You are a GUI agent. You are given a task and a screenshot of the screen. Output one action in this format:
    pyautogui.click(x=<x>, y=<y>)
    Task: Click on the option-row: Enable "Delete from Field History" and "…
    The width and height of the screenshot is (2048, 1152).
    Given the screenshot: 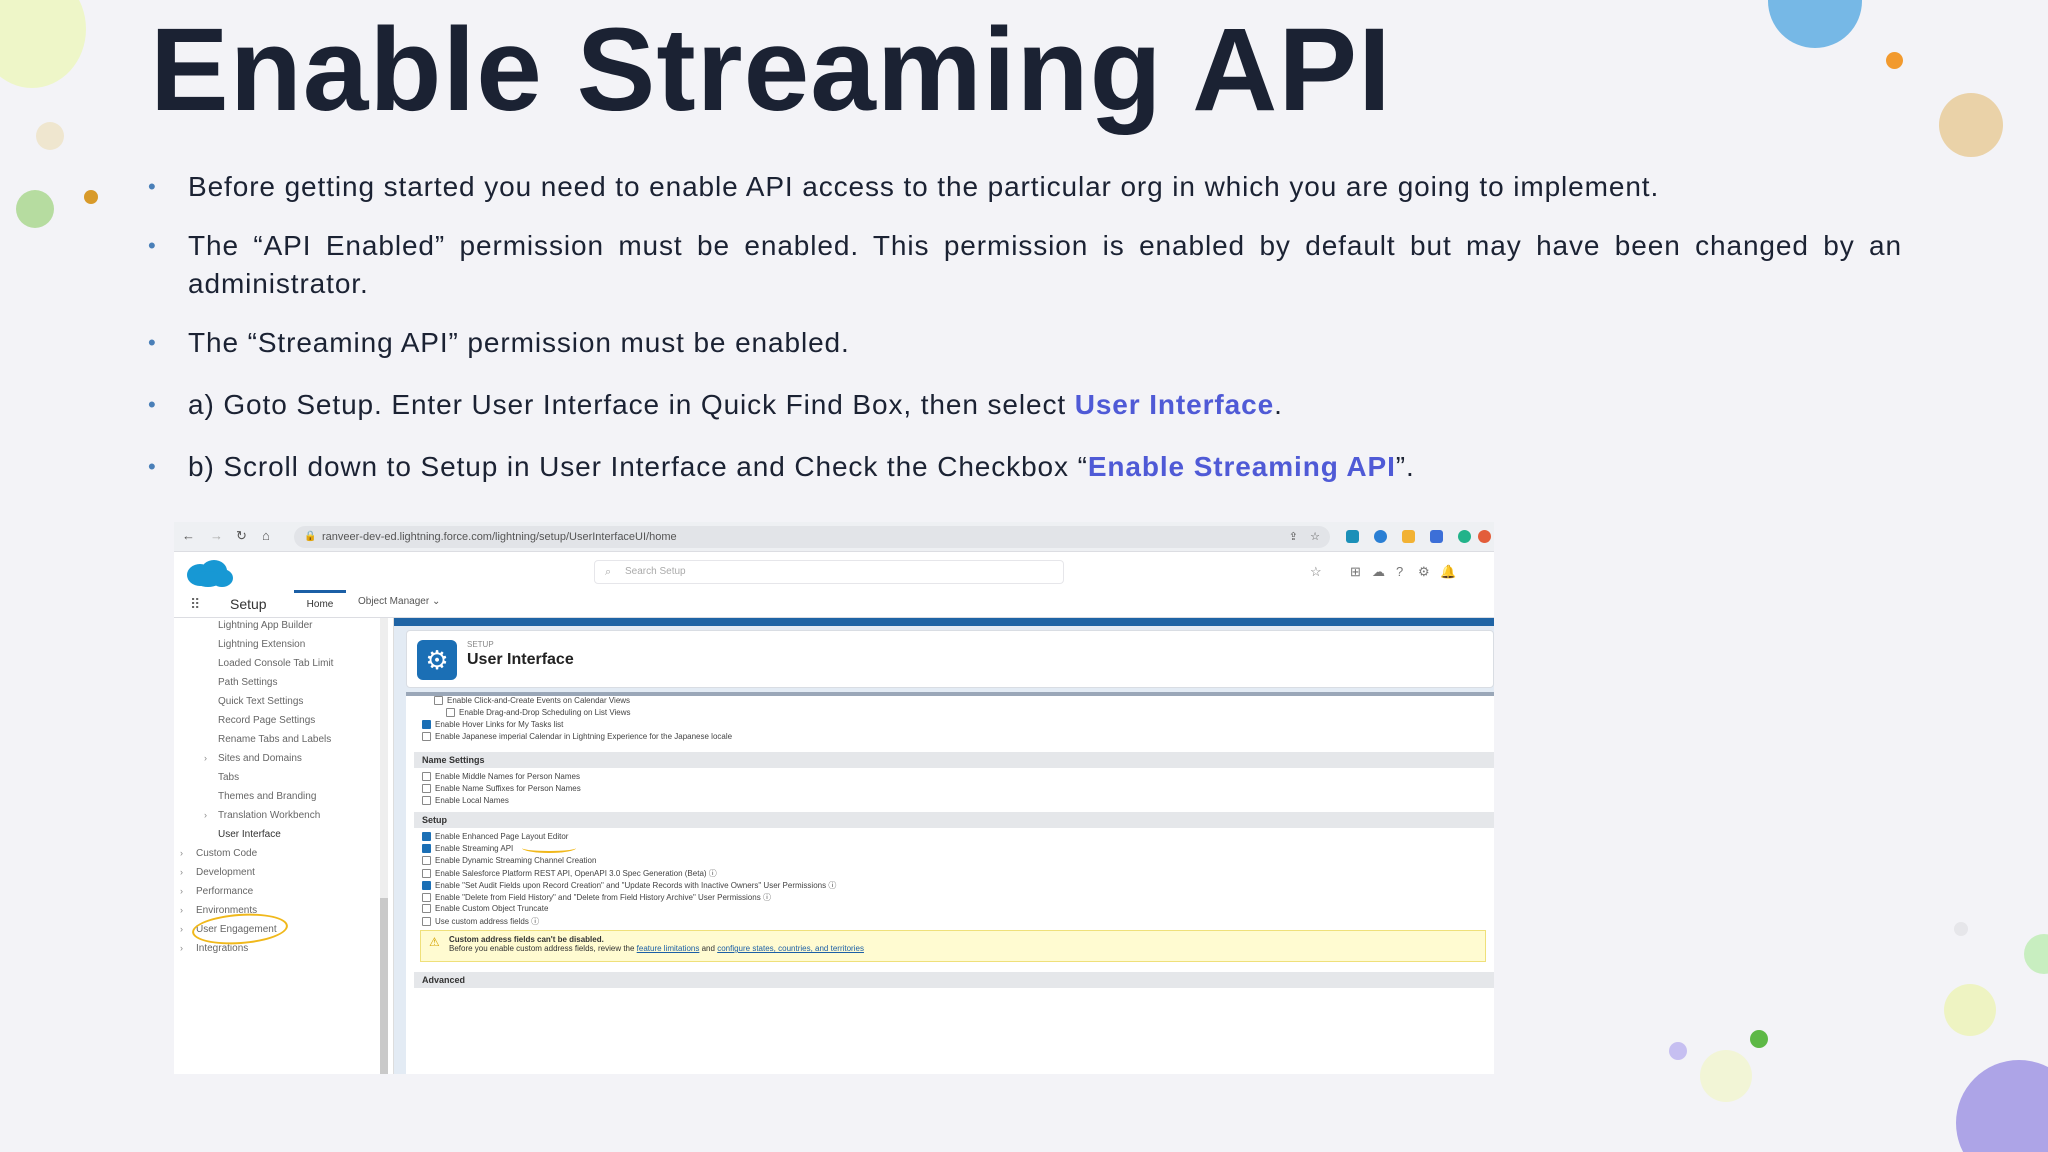 What is the action you would take?
    pyautogui.click(x=596, y=897)
    